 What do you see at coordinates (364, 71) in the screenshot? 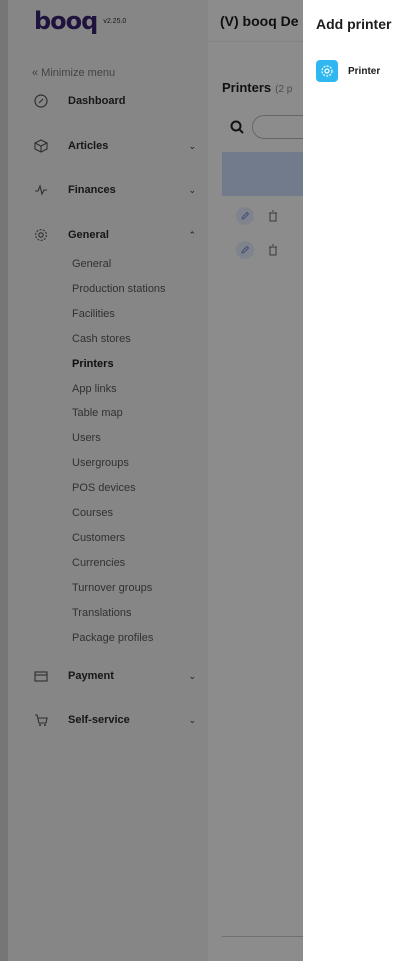
I see `printer-option-label: Printer` at bounding box center [364, 71].